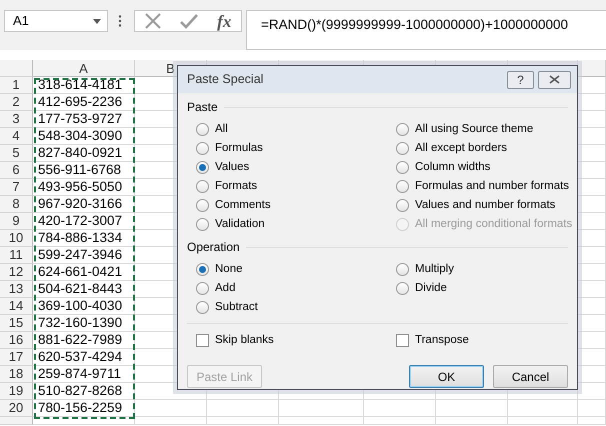 This screenshot has width=606, height=426. I want to click on option-label: Validation, so click(240, 225).